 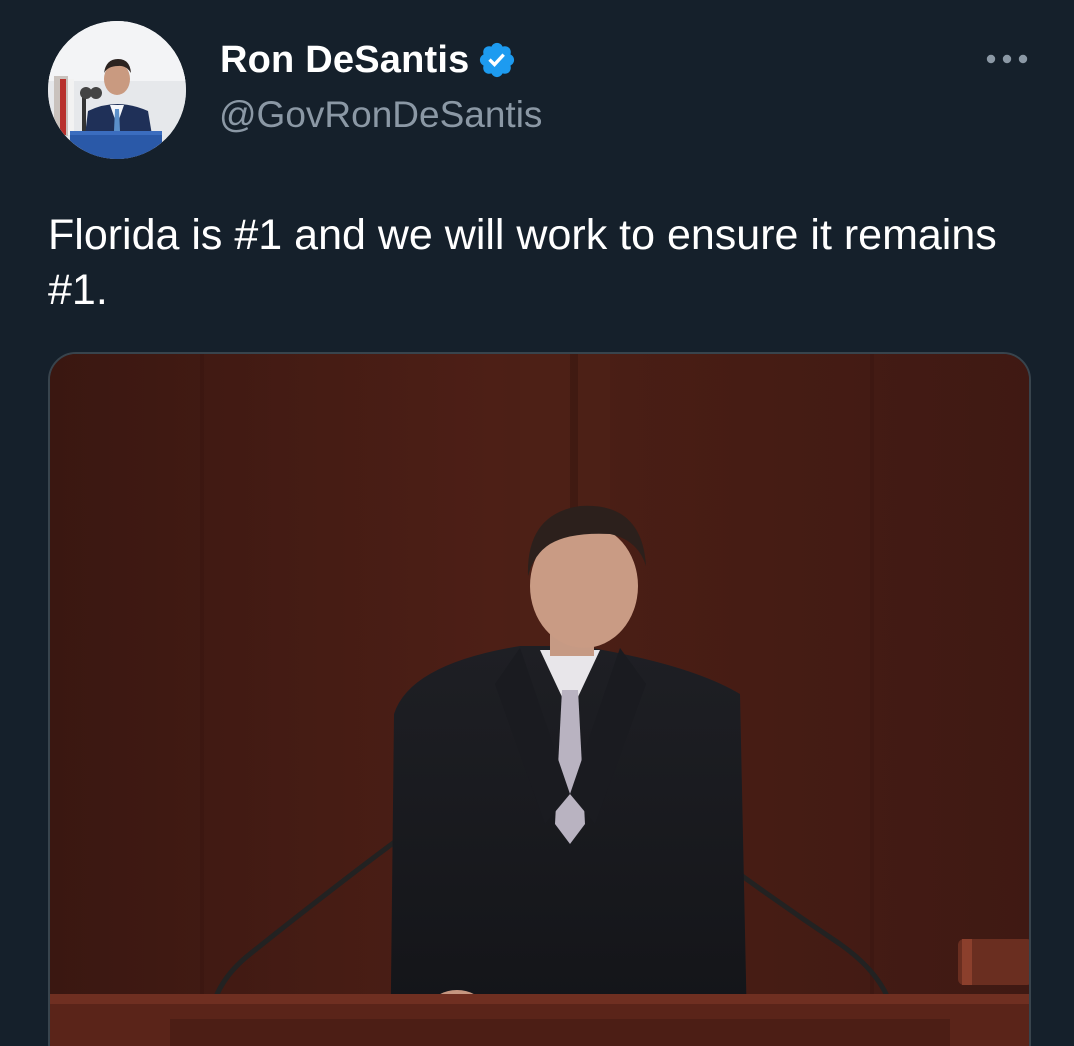 I want to click on author-name-row: Ron DeSantis, so click(x=368, y=60).